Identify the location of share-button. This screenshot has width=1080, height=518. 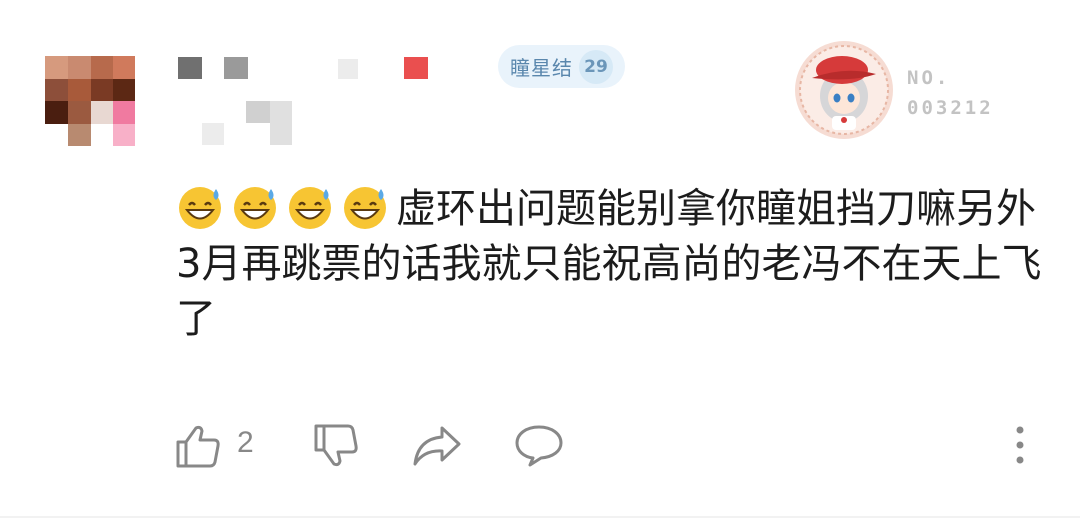
(437, 445).